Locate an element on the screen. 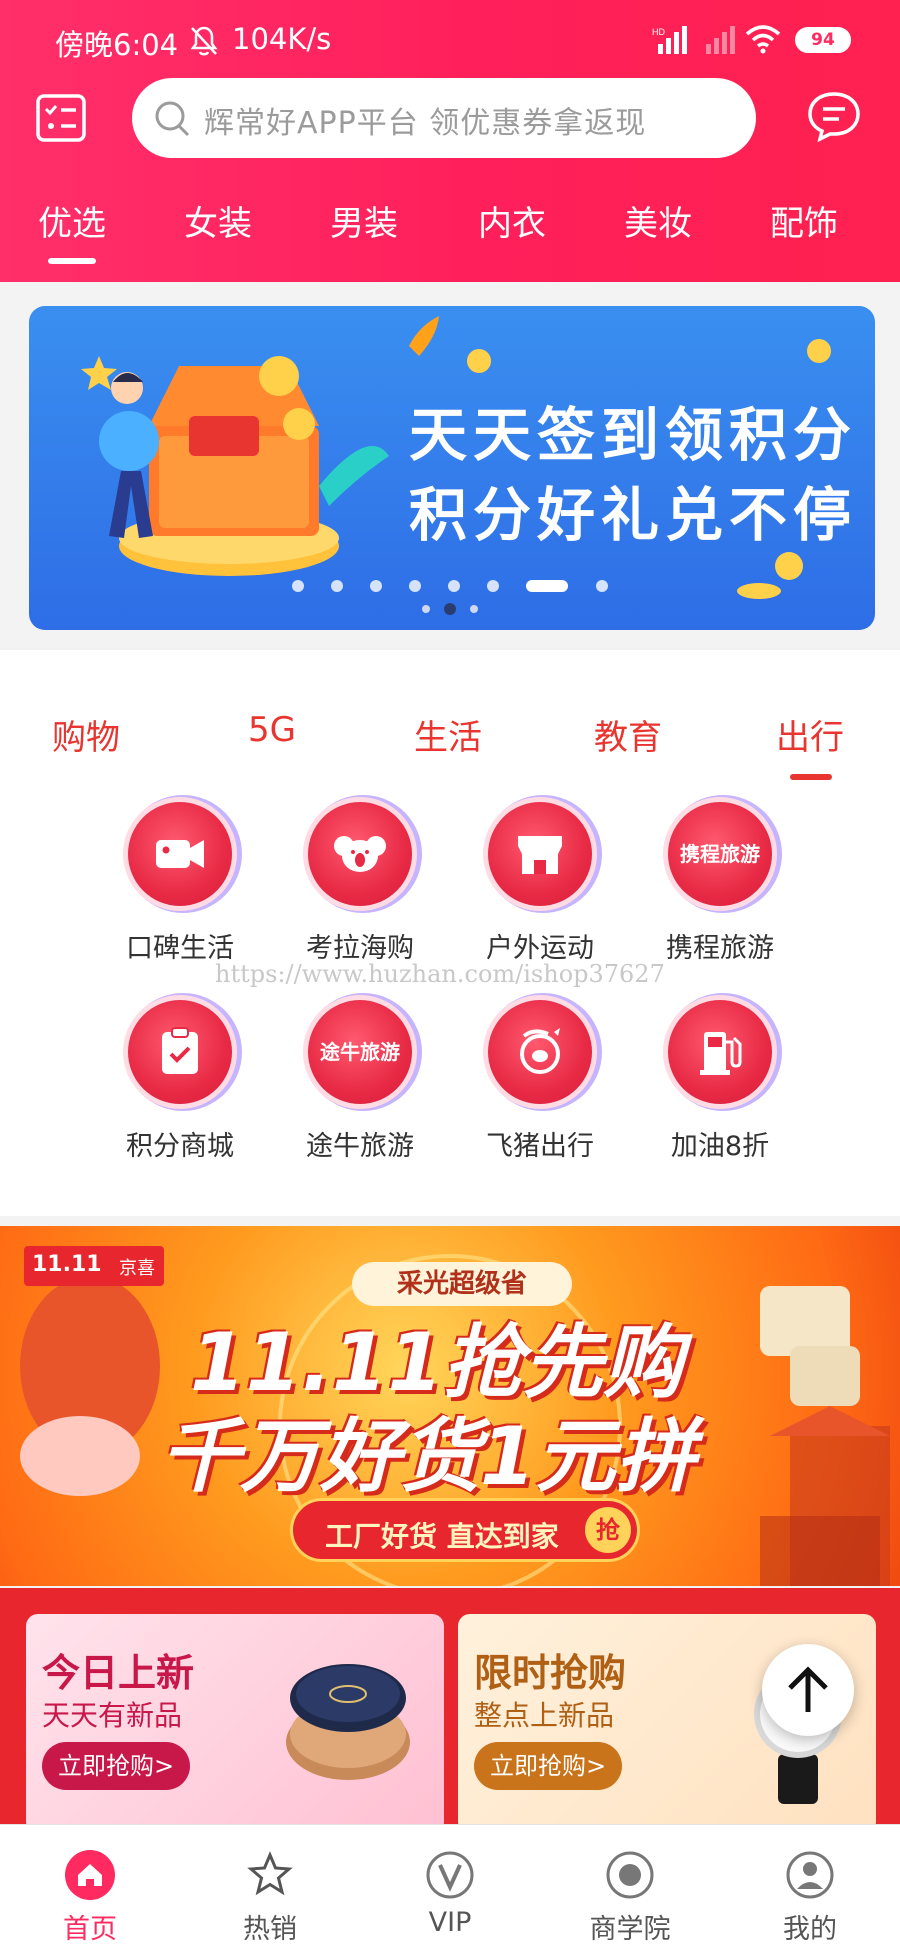 The width and height of the screenshot is (900, 1950). service-label: 加油8折 is located at coordinates (720, 1146).